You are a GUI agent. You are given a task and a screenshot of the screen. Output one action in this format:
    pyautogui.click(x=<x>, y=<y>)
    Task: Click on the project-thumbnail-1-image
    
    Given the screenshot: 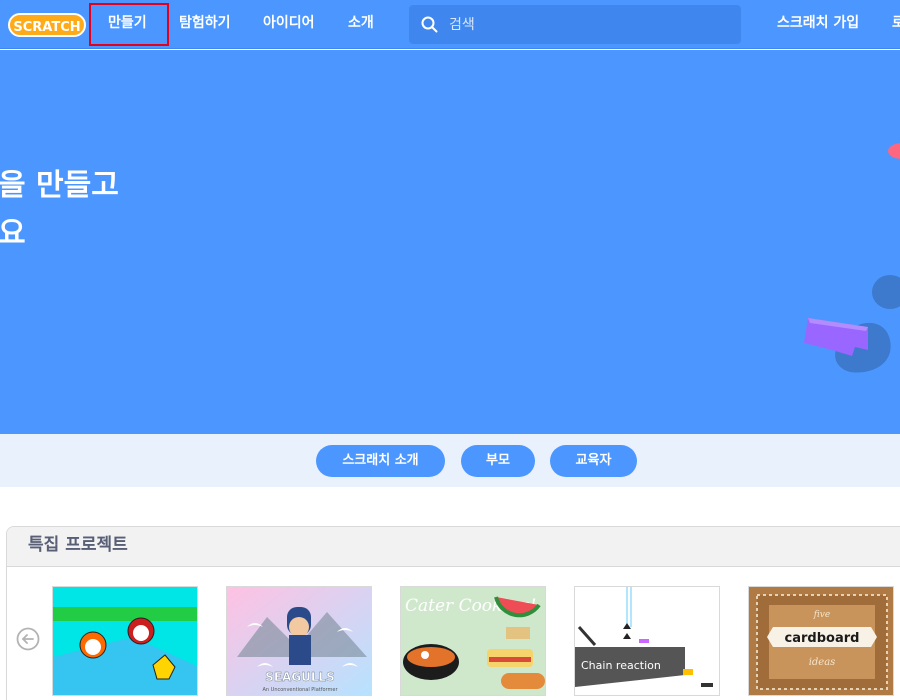 What is the action you would take?
    pyautogui.click(x=125, y=641)
    